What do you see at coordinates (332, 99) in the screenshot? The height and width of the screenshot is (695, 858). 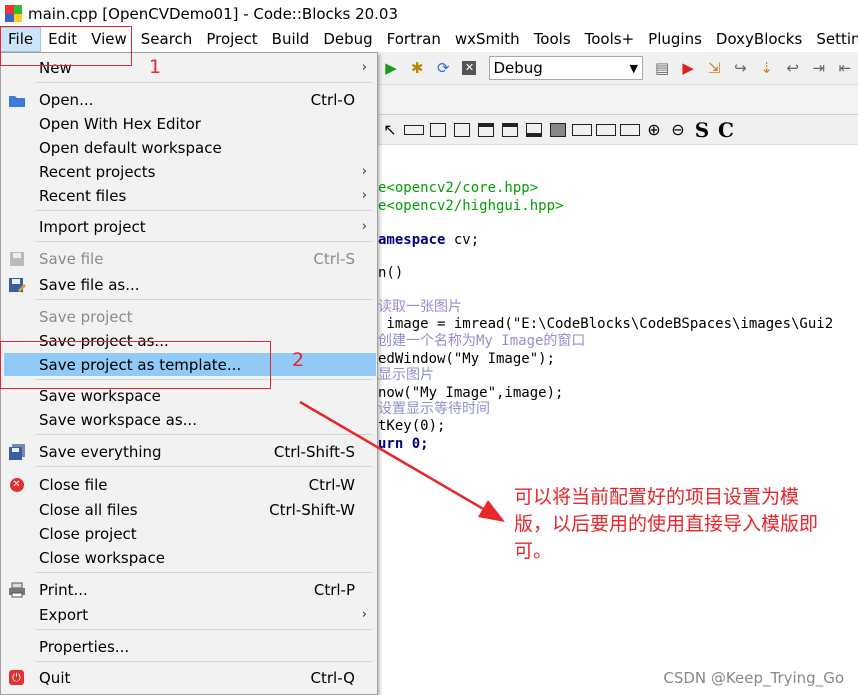 I see `menu-open-shortcut: Ctrl-O` at bounding box center [332, 99].